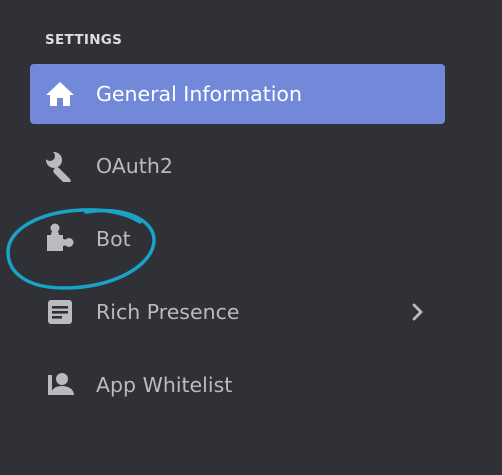  I want to click on sidebar-item-label: App Whitelist, so click(164, 385).